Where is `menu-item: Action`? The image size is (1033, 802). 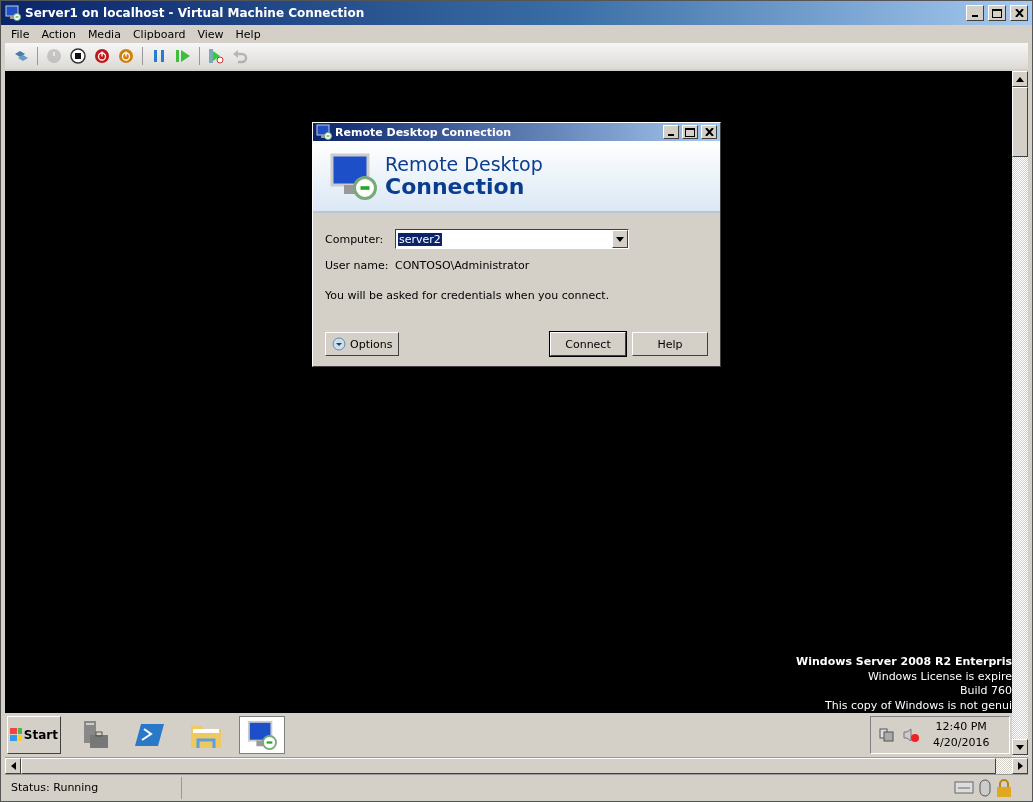 menu-item: Action is located at coordinates (58, 34).